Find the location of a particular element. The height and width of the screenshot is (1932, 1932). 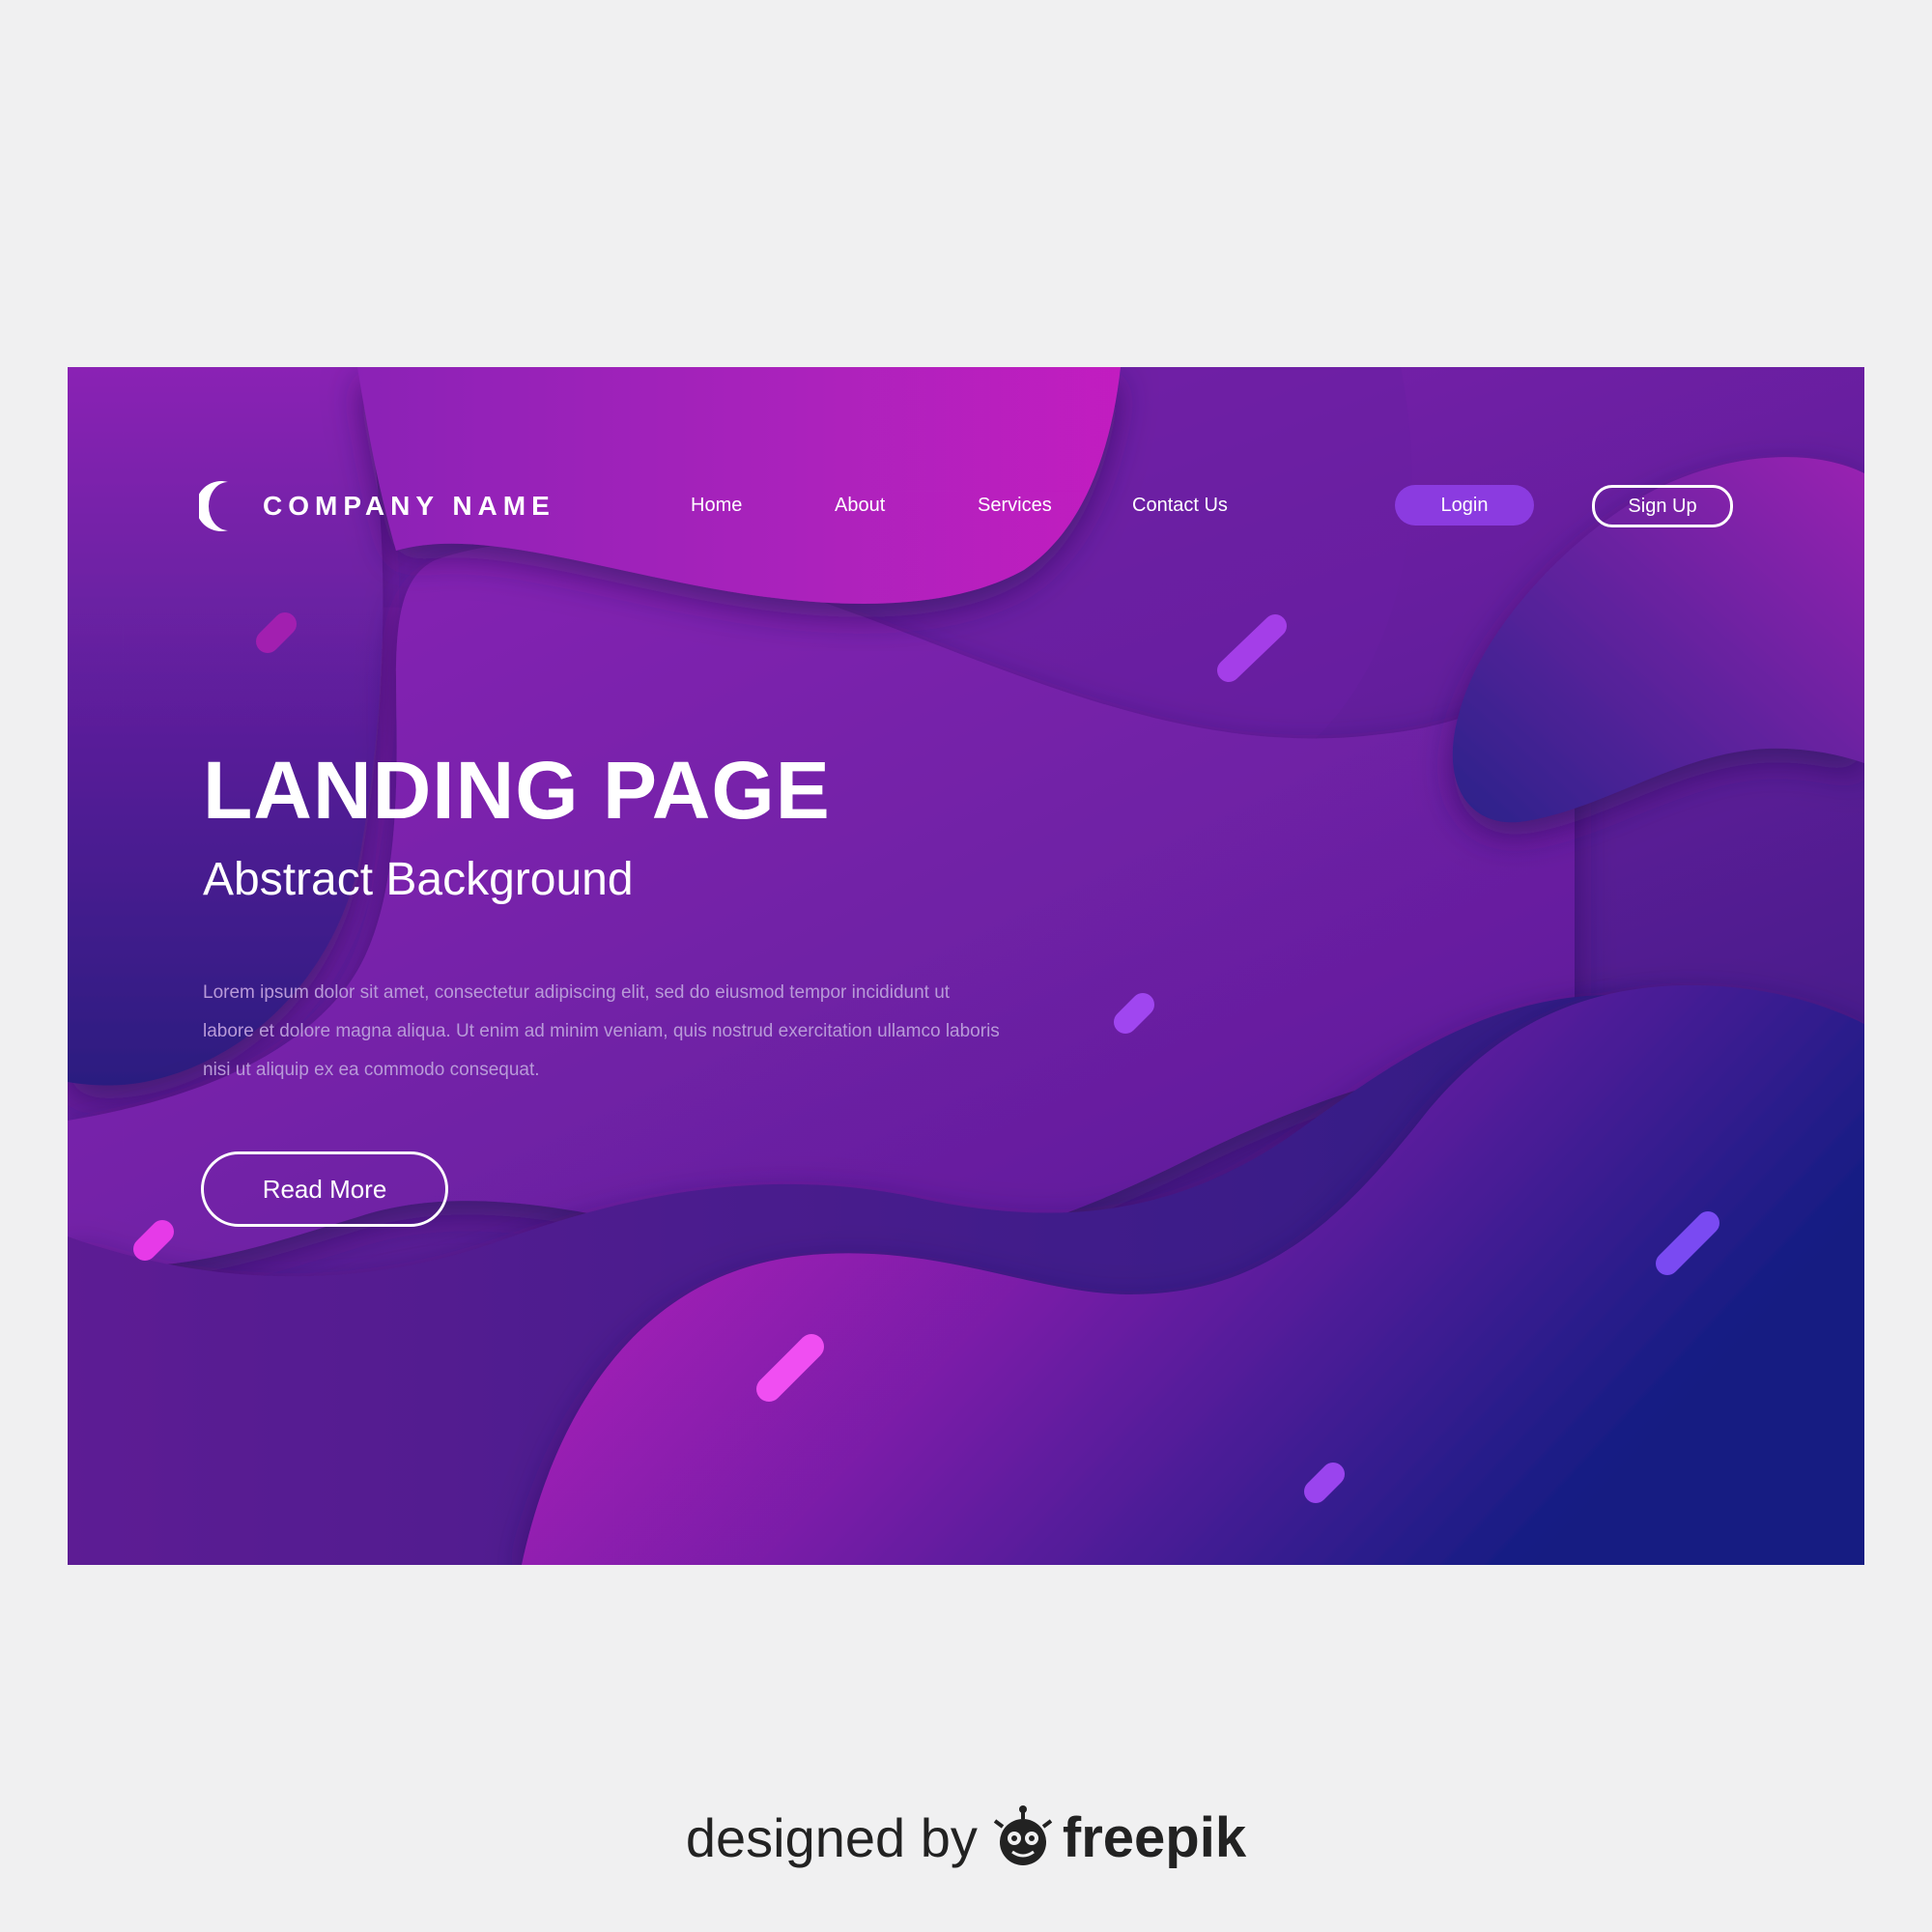

login-button: Login is located at coordinates (1464, 505).